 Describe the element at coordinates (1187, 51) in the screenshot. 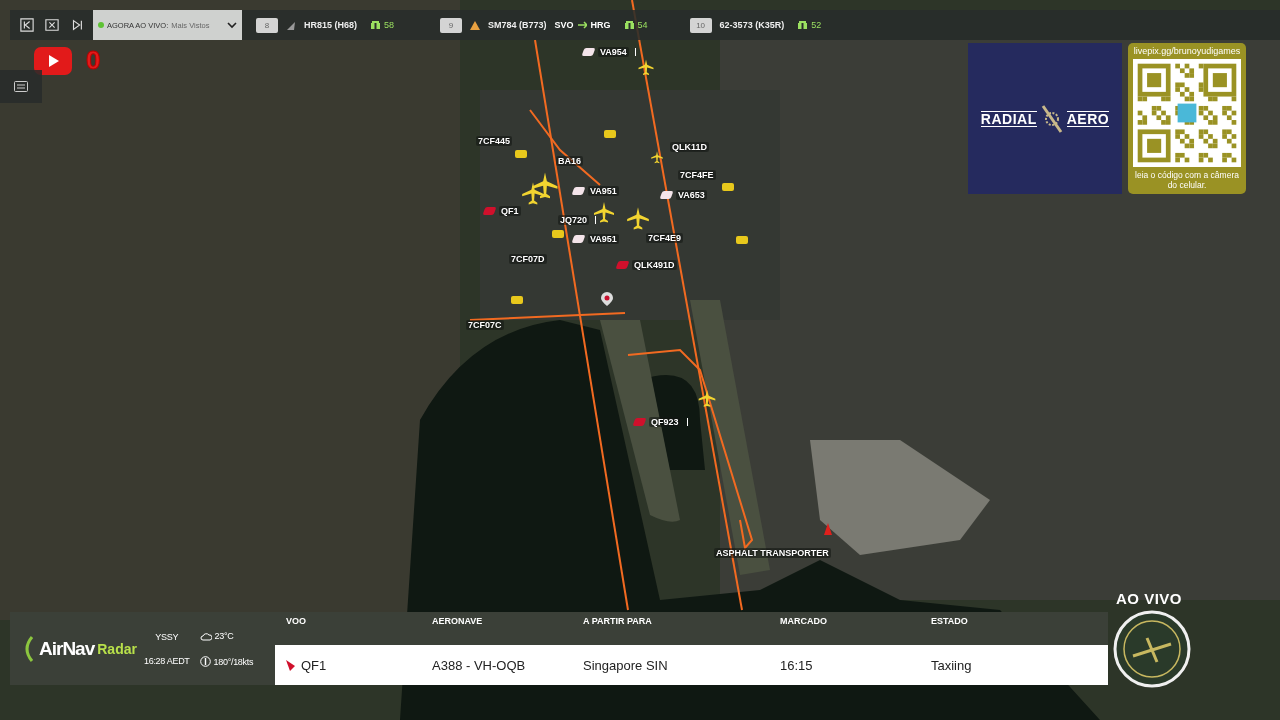

I see `qr-url: livepix.gg/brunoyudigames` at that location.